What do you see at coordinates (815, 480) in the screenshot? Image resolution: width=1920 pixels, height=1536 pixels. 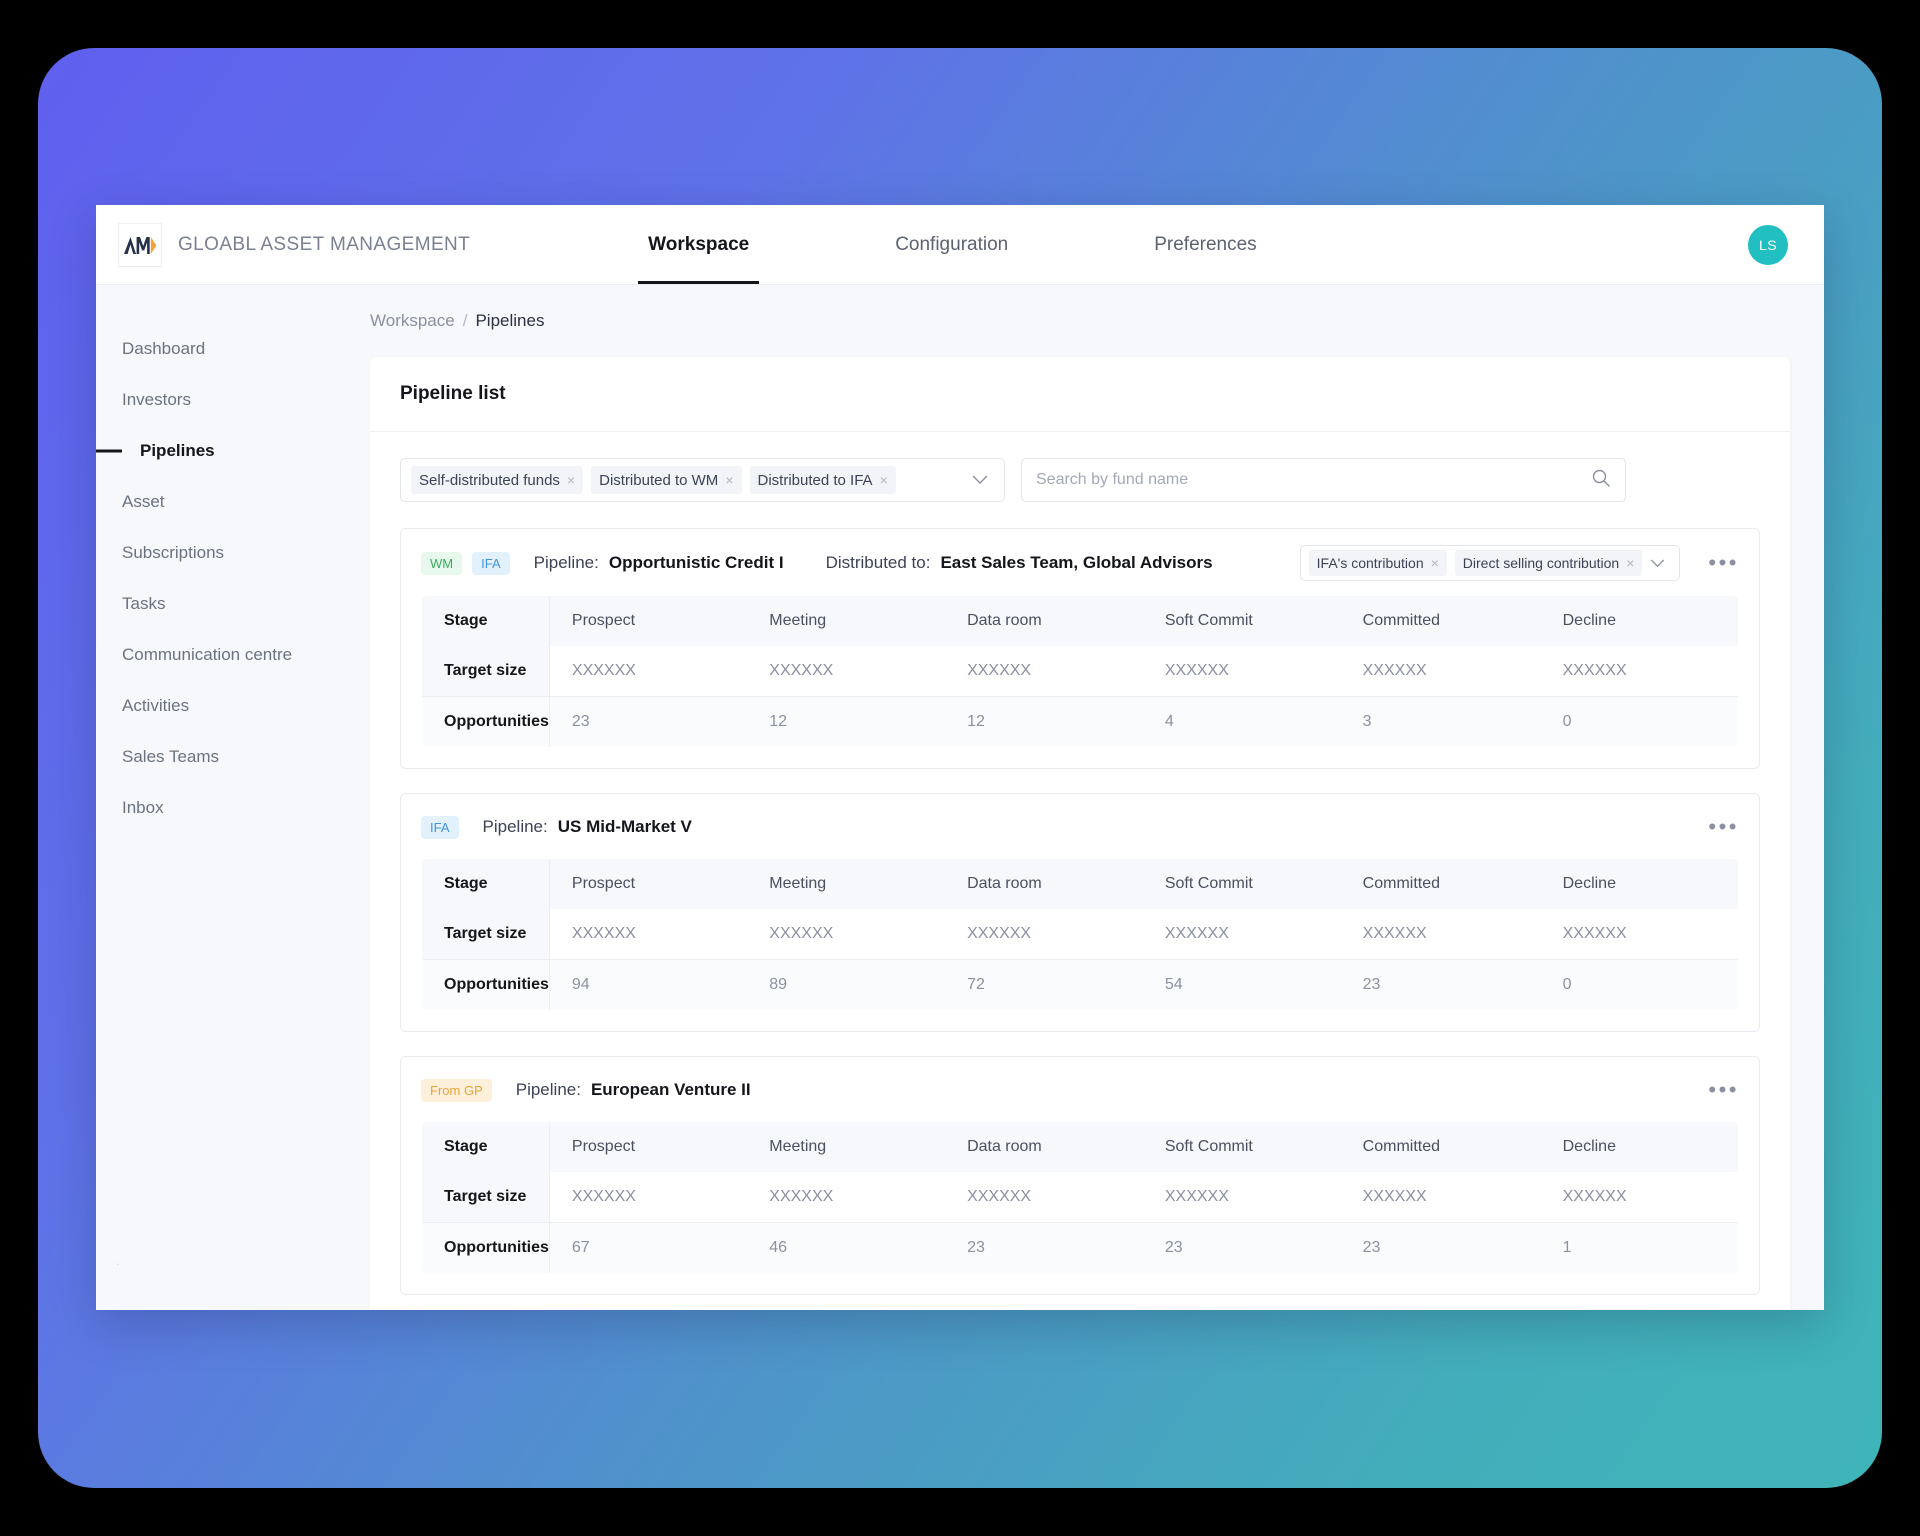 I see `filter-chip-label: Distributed to IFA` at bounding box center [815, 480].